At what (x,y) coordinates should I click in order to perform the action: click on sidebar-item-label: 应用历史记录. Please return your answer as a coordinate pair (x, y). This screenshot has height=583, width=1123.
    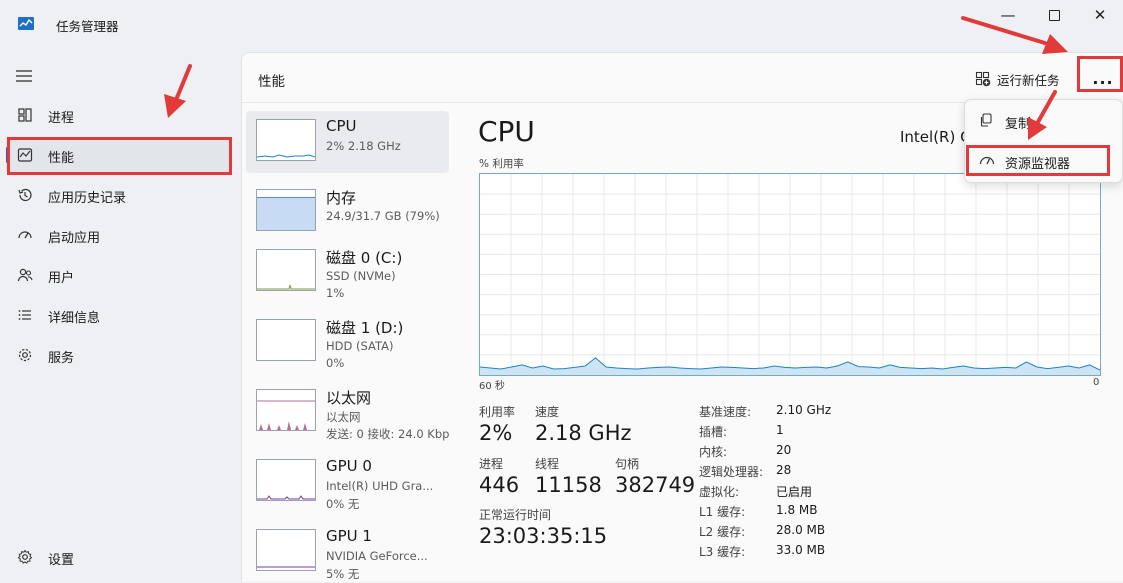
    Looking at the image, I should click on (87, 198).